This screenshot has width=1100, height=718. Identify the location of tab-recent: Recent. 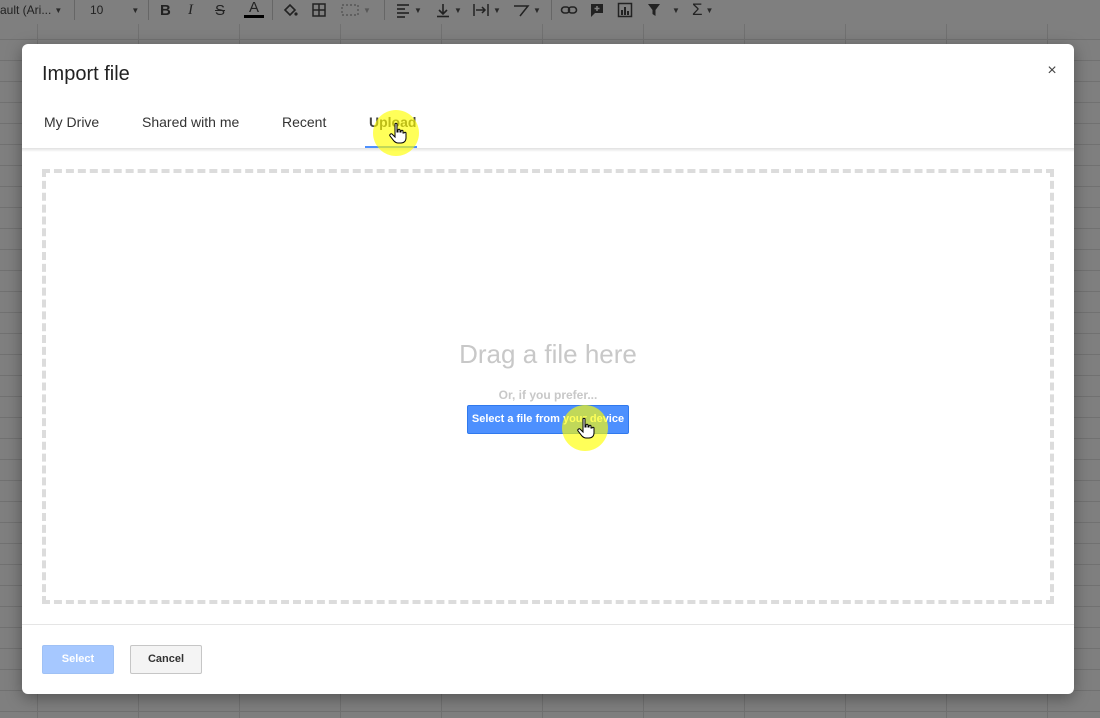
(304, 122).